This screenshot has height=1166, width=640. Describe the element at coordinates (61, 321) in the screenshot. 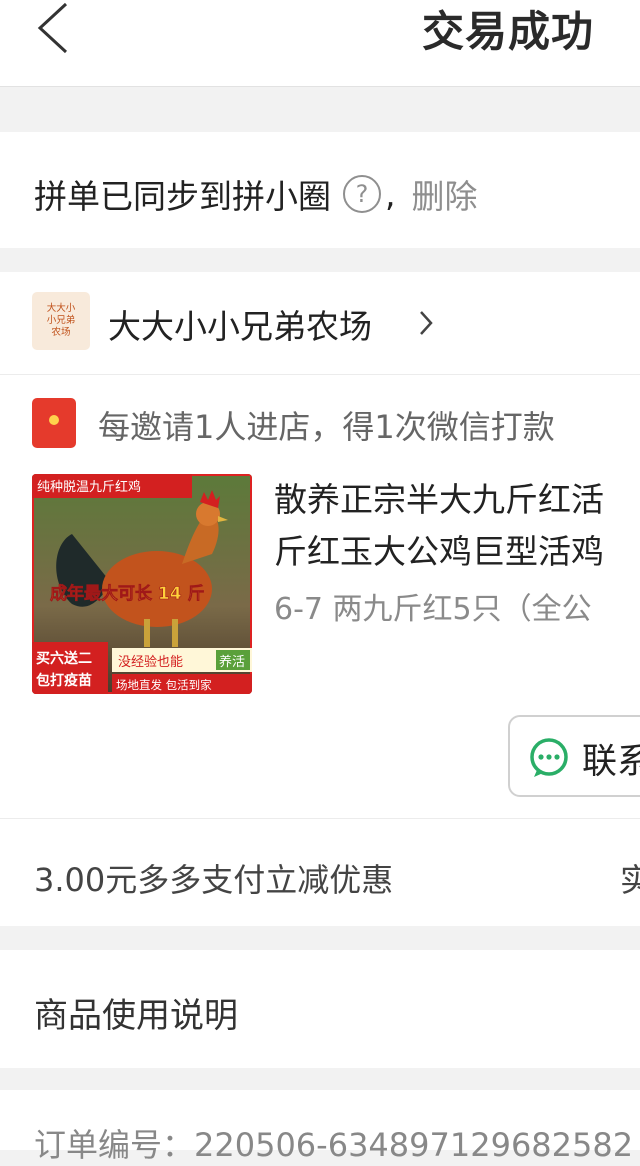

I see `store-logo: 大大小 小兄弟 农场` at that location.